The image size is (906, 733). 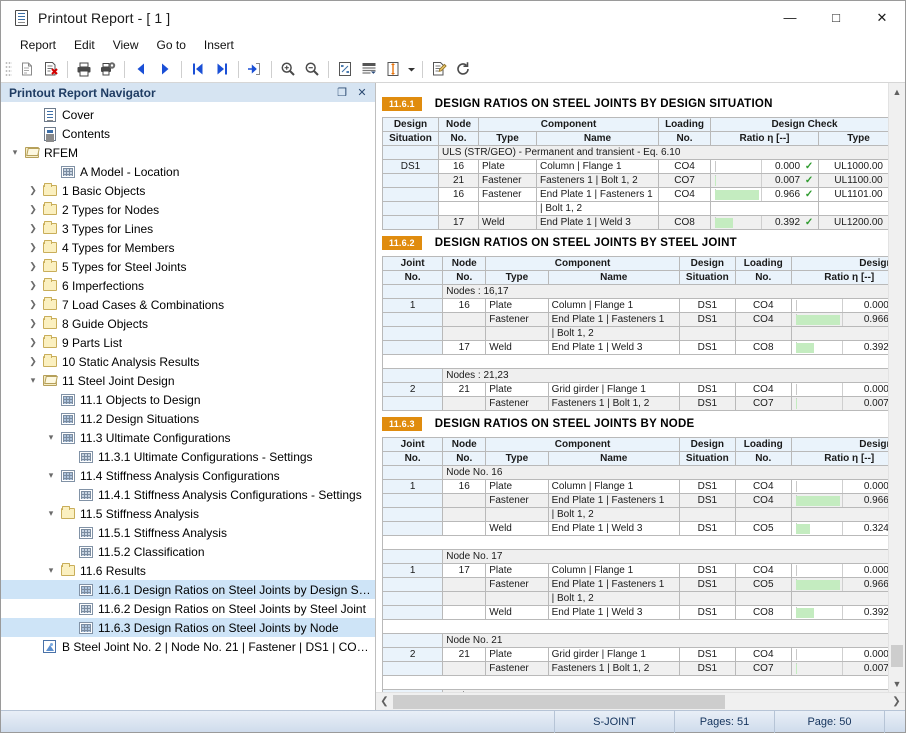 What do you see at coordinates (188, 152) in the screenshot?
I see `tree-item: ▾ RFEM` at bounding box center [188, 152].